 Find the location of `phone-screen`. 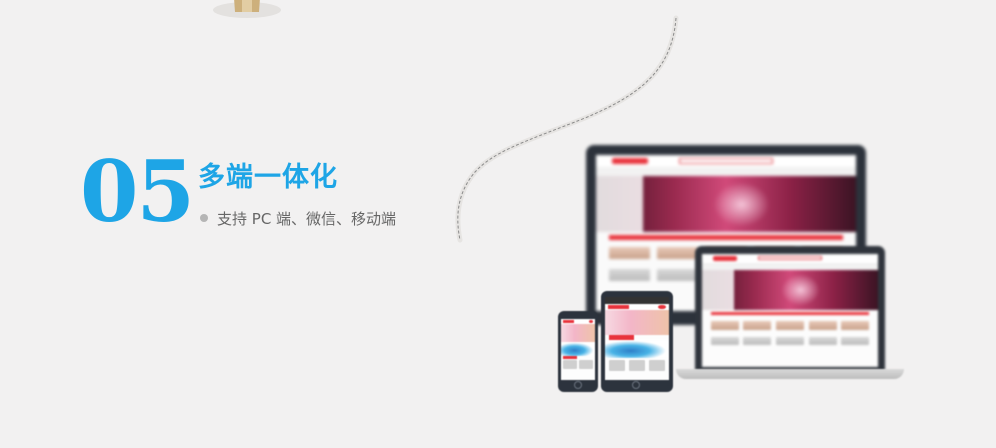

phone-screen is located at coordinates (578, 349).